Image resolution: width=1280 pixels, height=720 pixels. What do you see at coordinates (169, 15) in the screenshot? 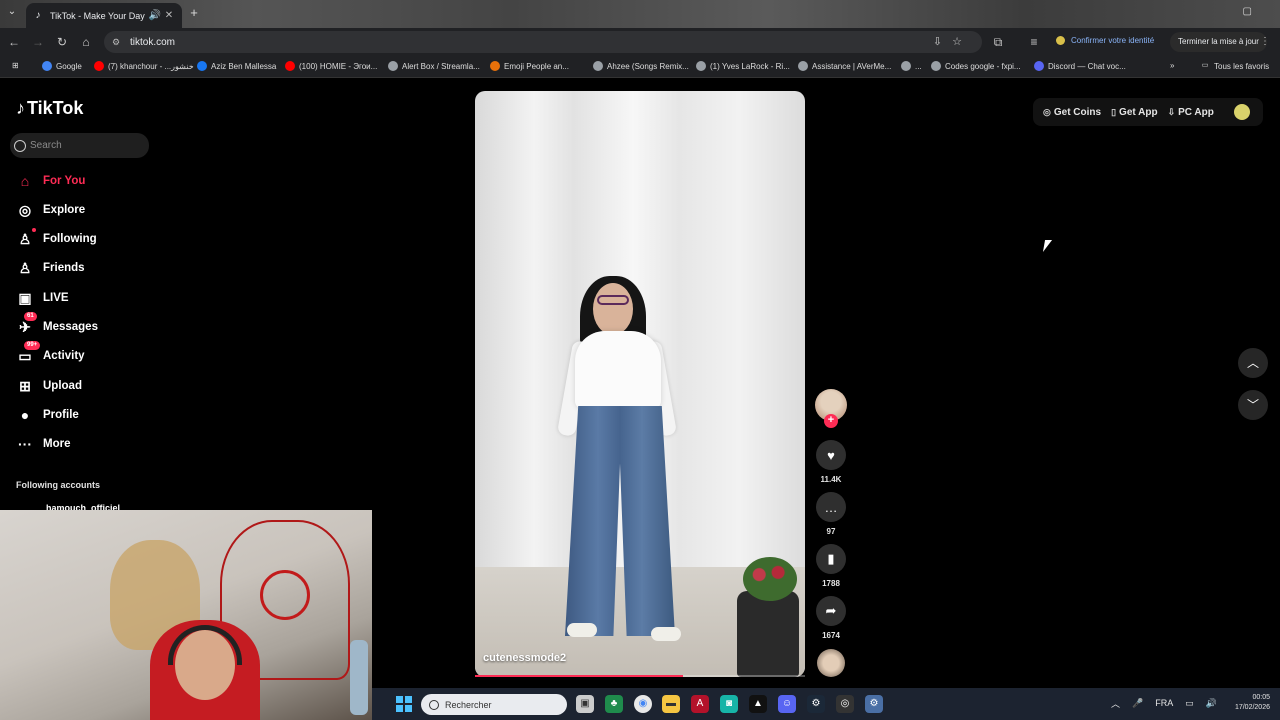
I see `tab-close-icon: ✕` at bounding box center [169, 15].